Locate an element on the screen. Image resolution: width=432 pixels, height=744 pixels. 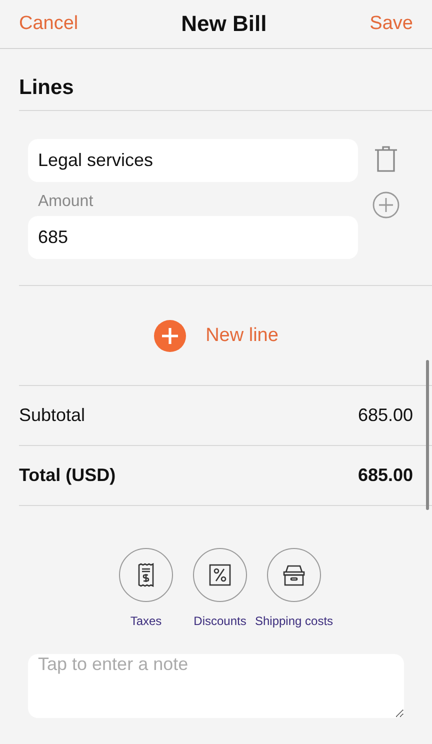
total-label: Total (USD) is located at coordinates (67, 475).